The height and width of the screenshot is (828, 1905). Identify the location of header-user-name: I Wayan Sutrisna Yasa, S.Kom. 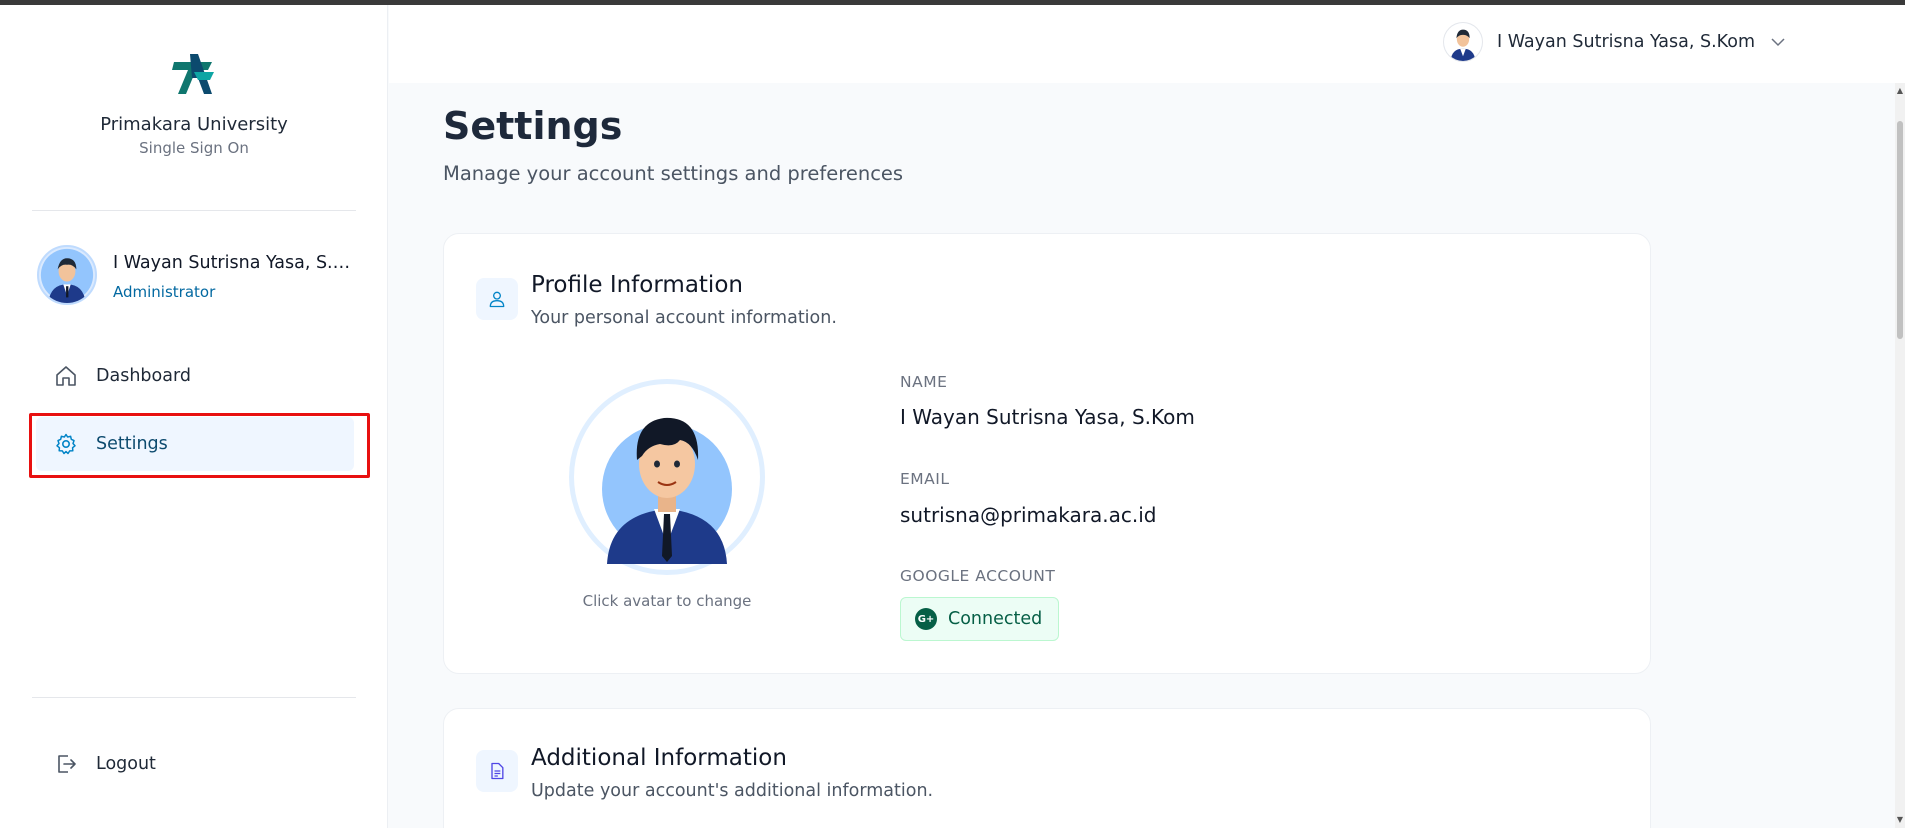
(1626, 42).